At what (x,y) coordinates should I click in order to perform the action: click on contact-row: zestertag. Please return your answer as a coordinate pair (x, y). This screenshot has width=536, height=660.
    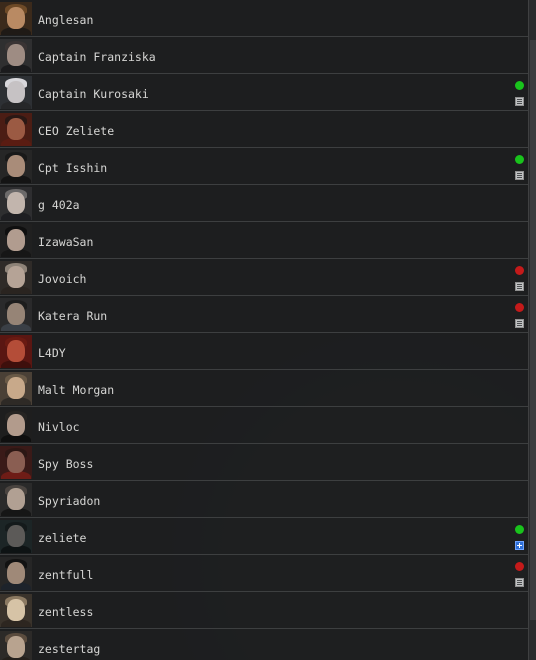
    Looking at the image, I should click on (264, 645).